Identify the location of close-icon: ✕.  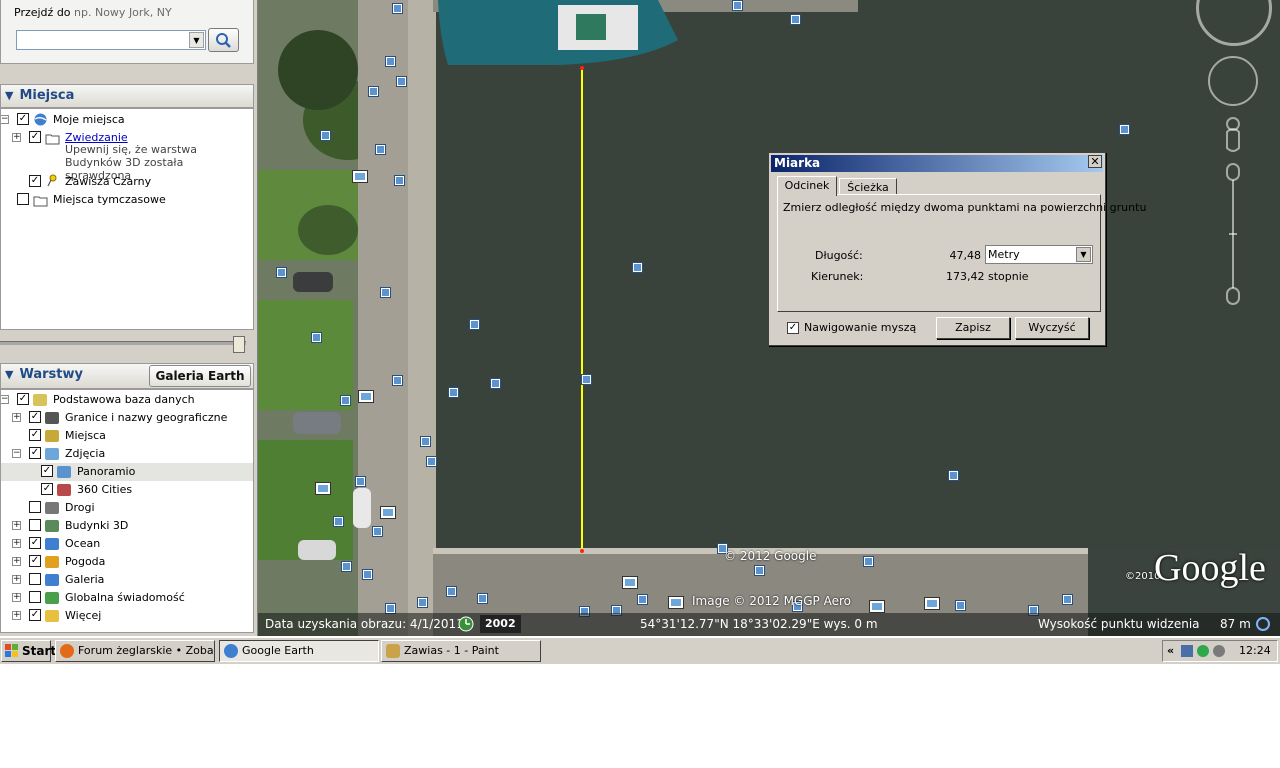
(1095, 161).